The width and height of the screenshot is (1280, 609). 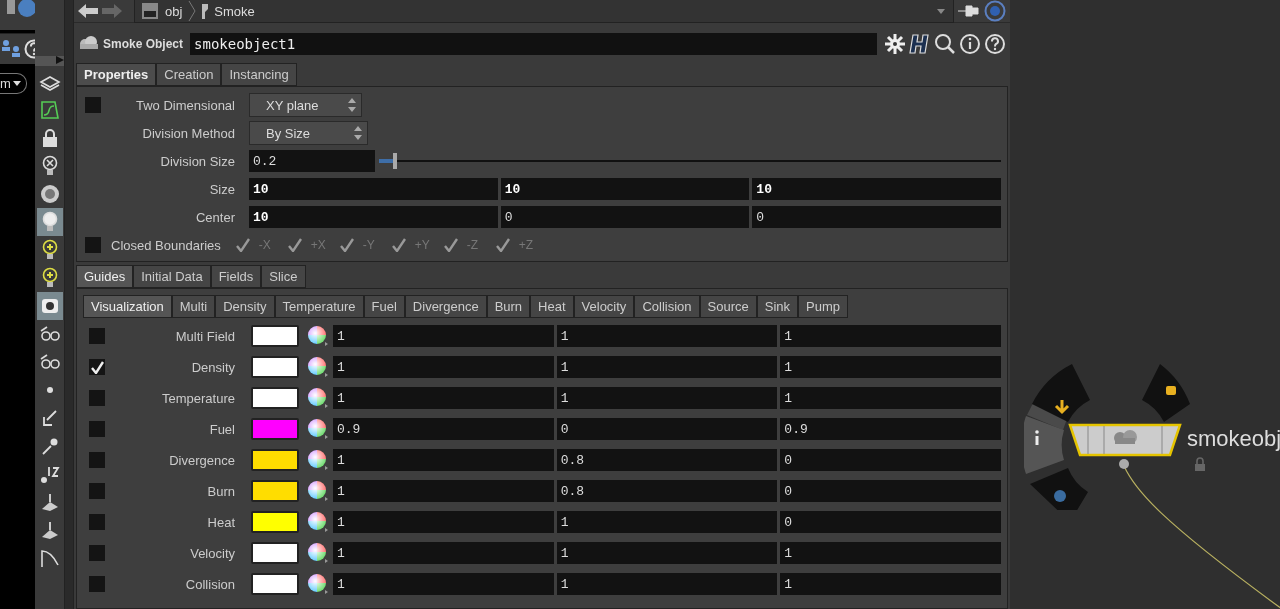 I want to click on tab: Heat, so click(x=552, y=306).